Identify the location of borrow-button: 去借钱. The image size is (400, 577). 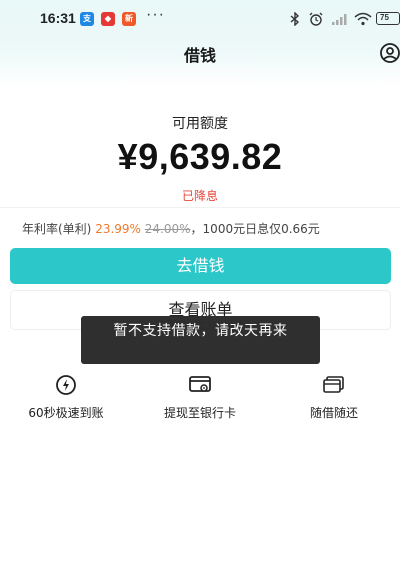
(200, 266).